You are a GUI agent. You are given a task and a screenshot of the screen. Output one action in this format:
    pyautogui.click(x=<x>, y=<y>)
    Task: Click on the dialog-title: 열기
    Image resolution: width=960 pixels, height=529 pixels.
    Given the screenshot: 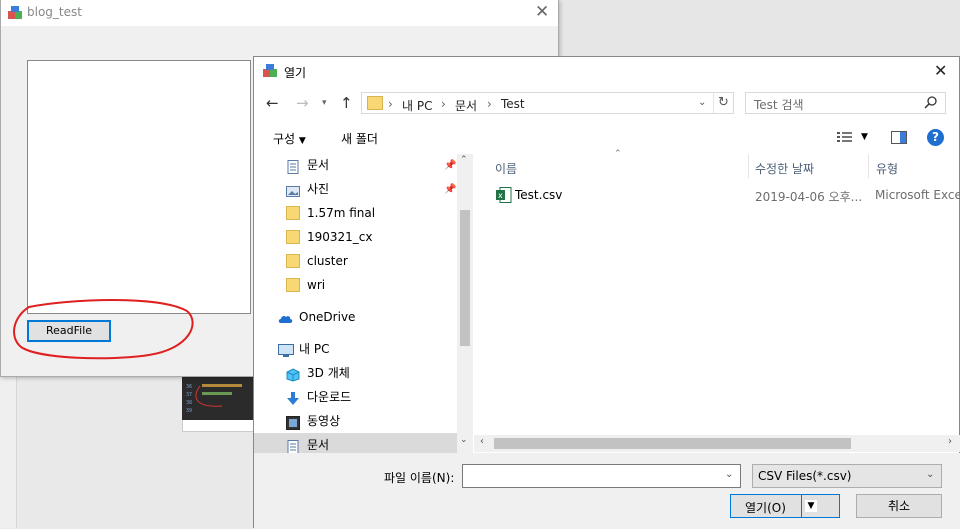 What is the action you would take?
    pyautogui.click(x=295, y=73)
    